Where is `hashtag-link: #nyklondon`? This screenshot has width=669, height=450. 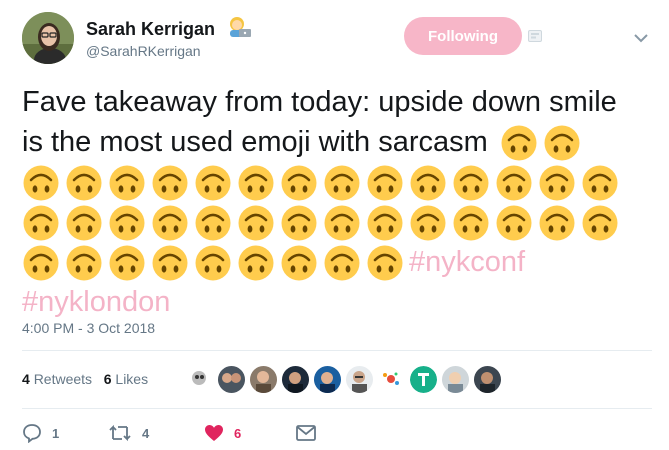
hashtag-link: #nyklondon is located at coordinates (96, 302).